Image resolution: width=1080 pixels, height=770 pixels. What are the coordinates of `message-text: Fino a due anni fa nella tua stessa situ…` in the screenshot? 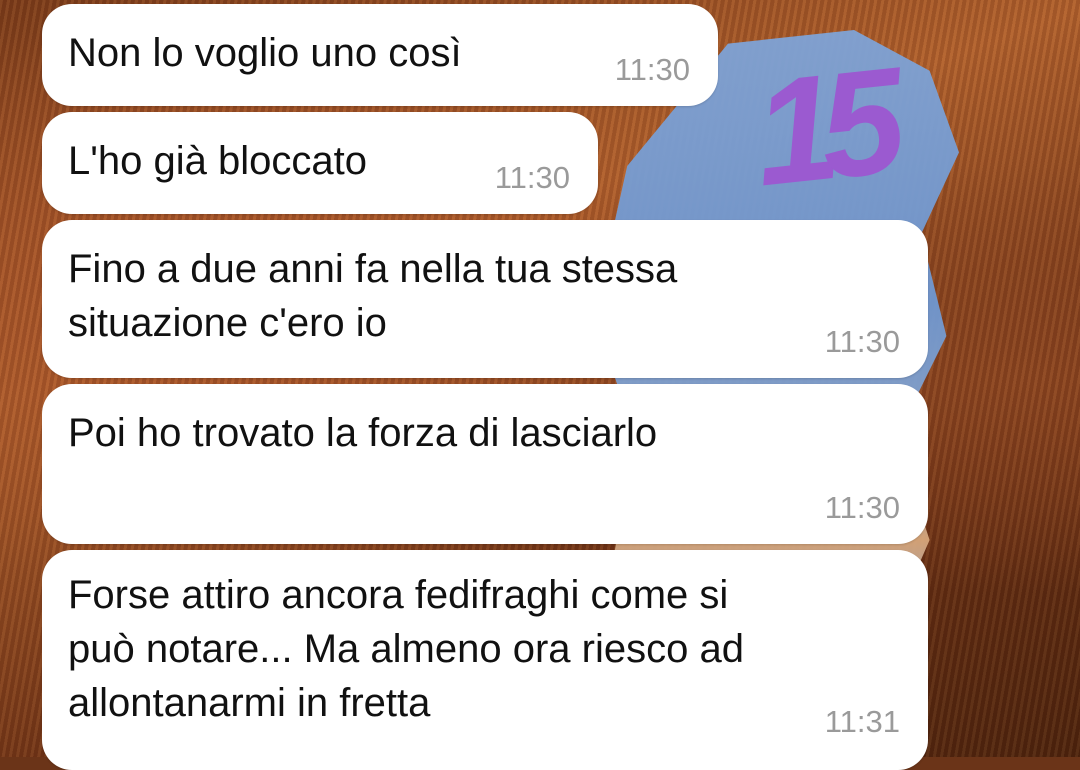 It's located at (373, 296).